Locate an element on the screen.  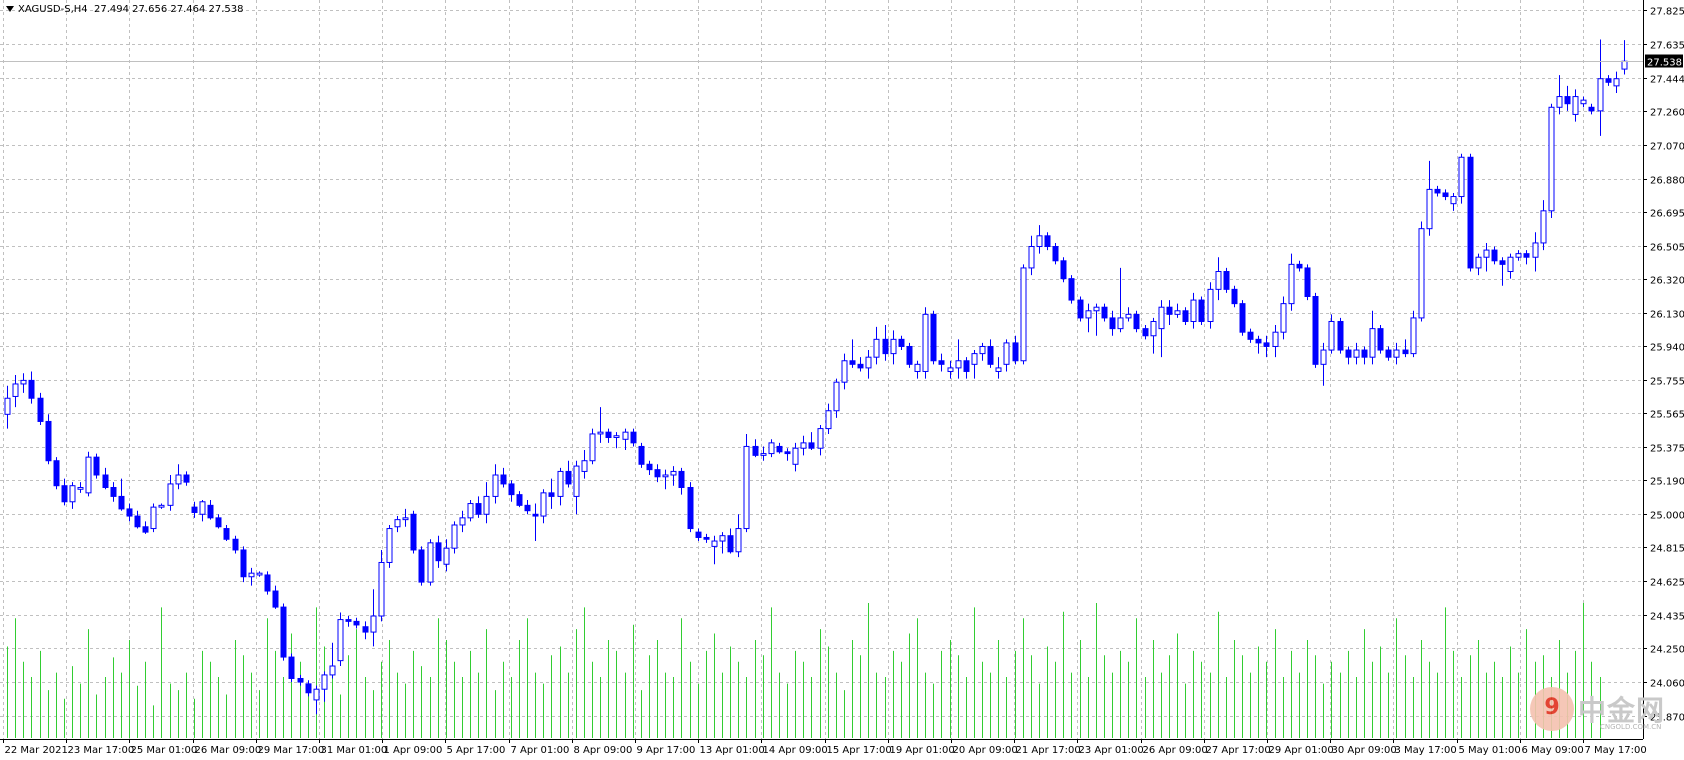
time-label: 19 Apr 01:00 is located at coordinates (922, 750).